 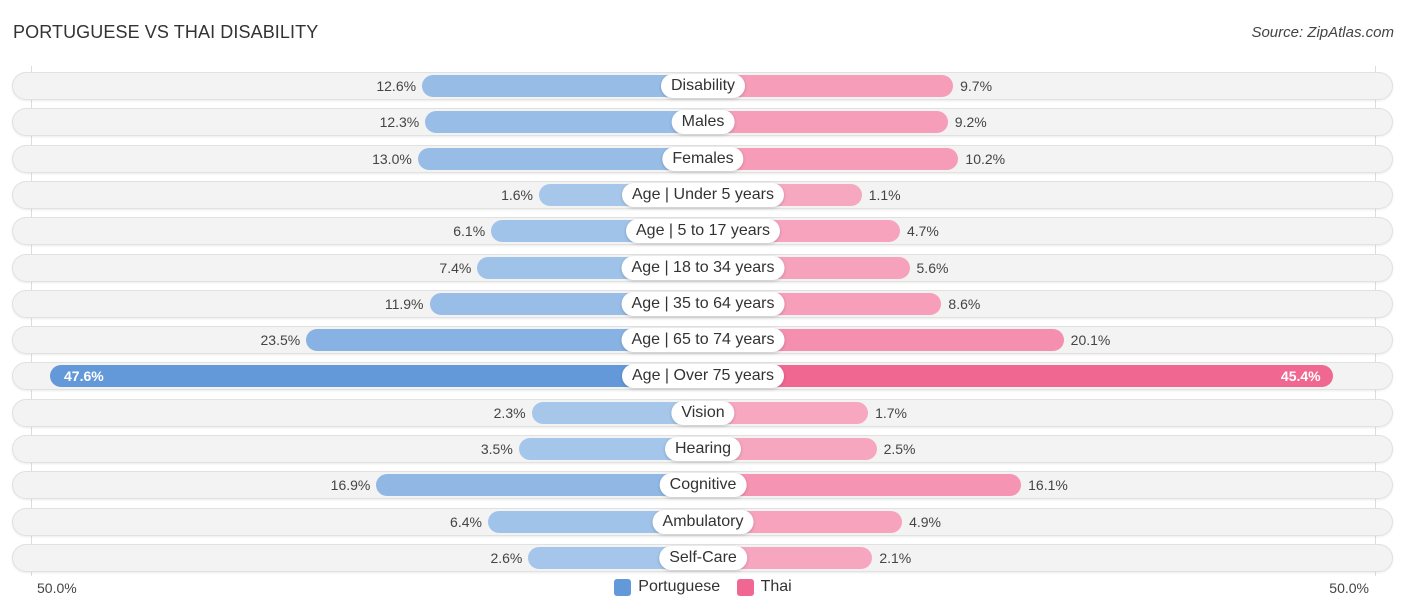 What do you see at coordinates (517, 195) in the screenshot?
I see `value-label-portuguese: 1.6%` at bounding box center [517, 195].